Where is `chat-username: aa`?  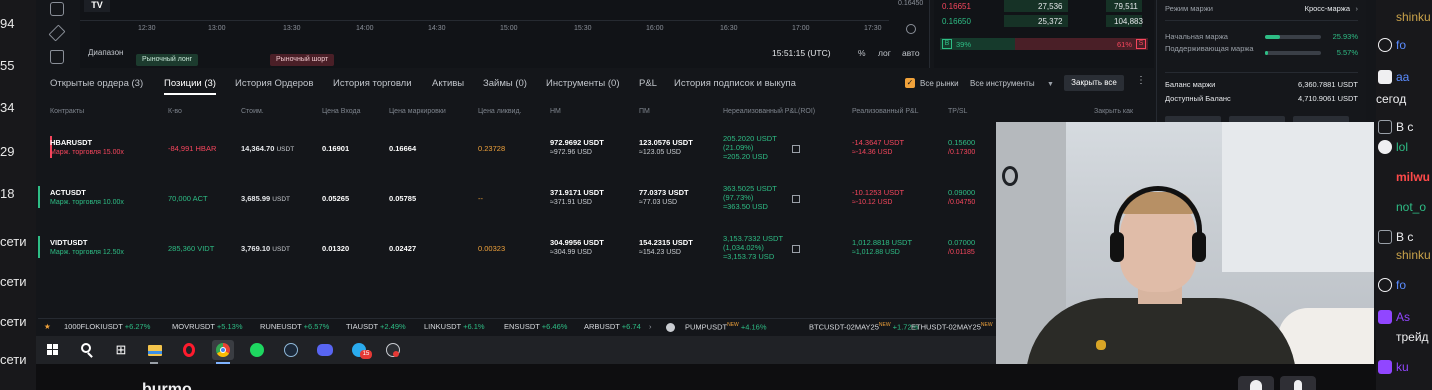 chat-username: aa is located at coordinates (1402, 77).